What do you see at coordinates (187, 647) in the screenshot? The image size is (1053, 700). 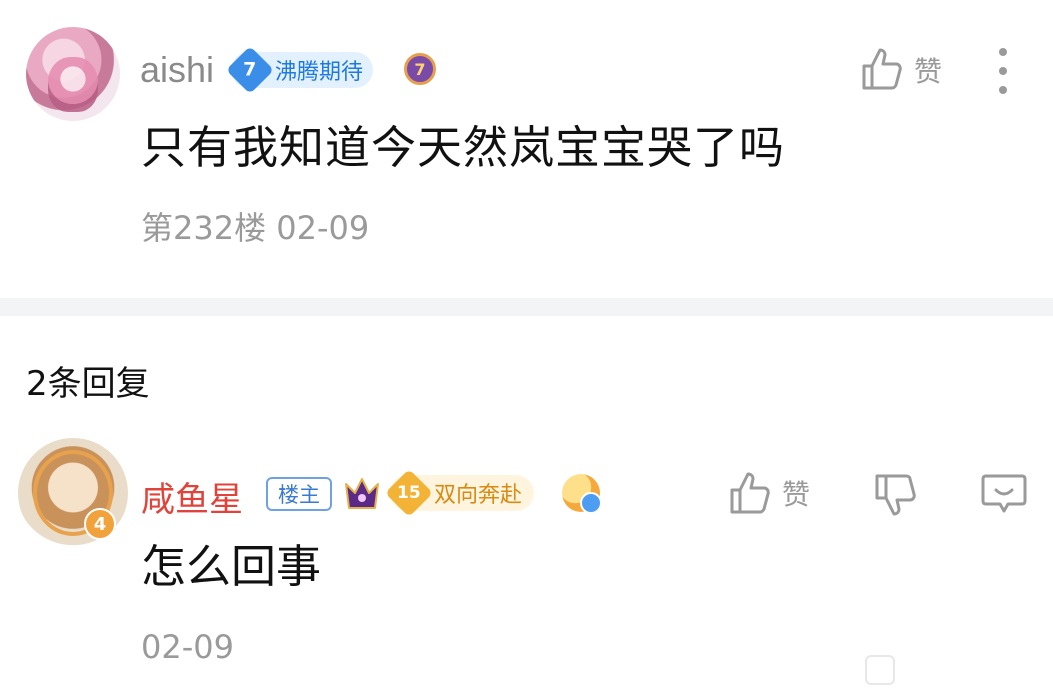 I see `reply-time: 02-09` at bounding box center [187, 647].